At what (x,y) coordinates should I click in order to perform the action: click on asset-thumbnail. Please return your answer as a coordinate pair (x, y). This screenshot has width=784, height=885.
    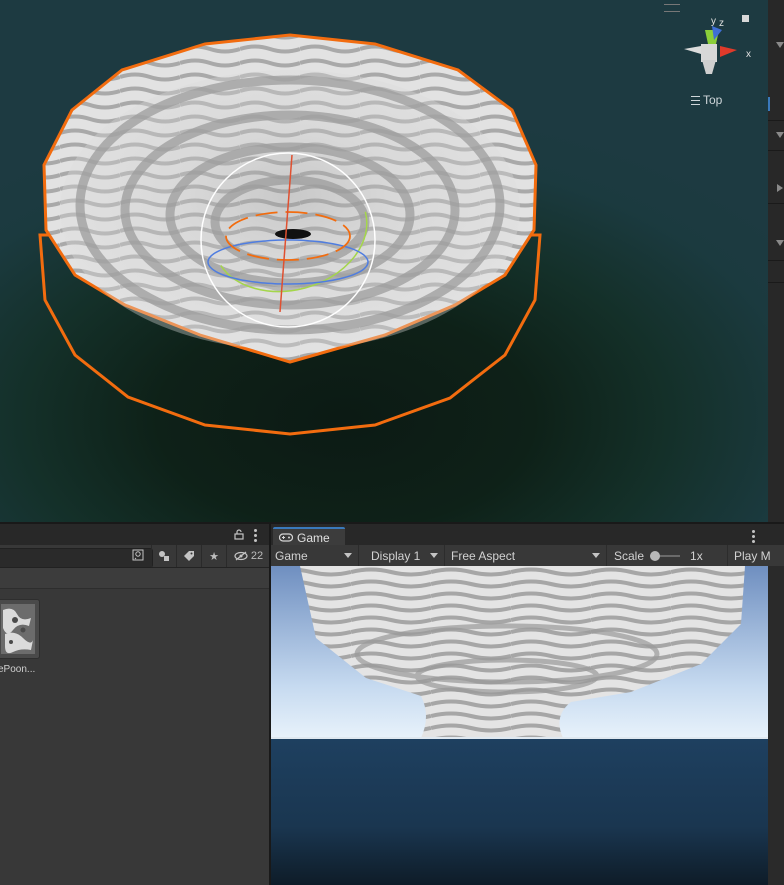
    Looking at the image, I should click on (20, 629).